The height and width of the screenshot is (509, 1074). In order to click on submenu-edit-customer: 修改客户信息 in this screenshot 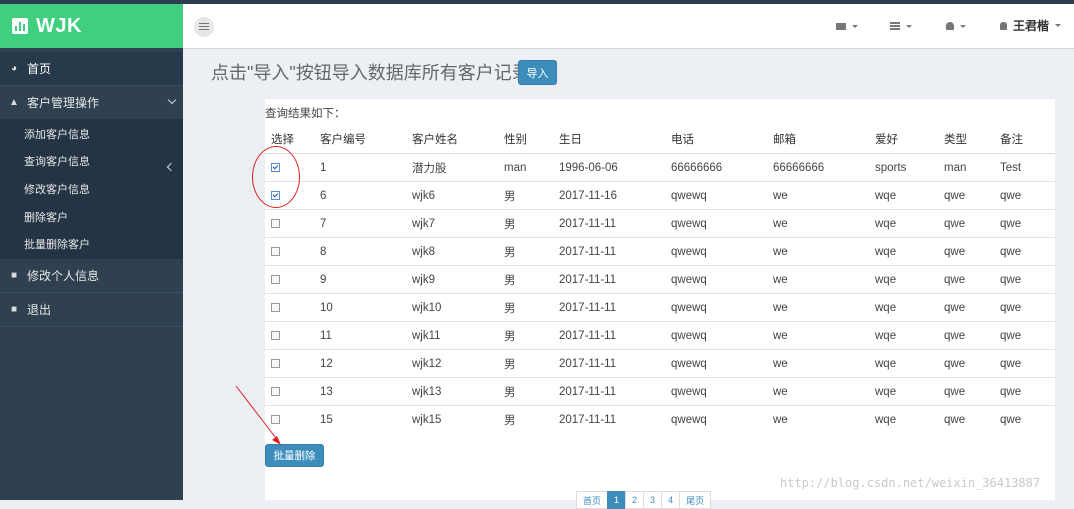, I will do `click(91, 189)`.